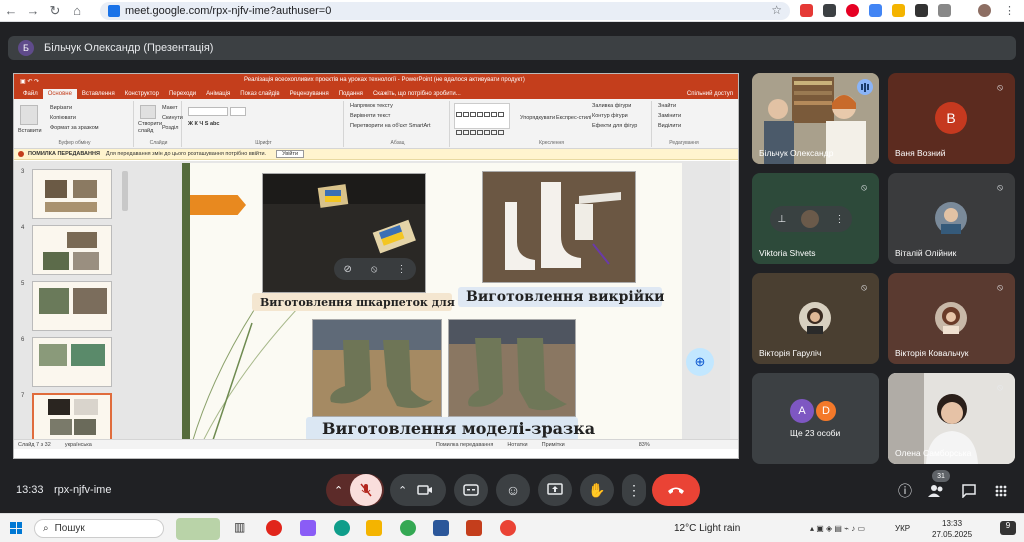  Describe the element at coordinates (826, 411) in the screenshot. I see `participant-avatar: D` at that location.